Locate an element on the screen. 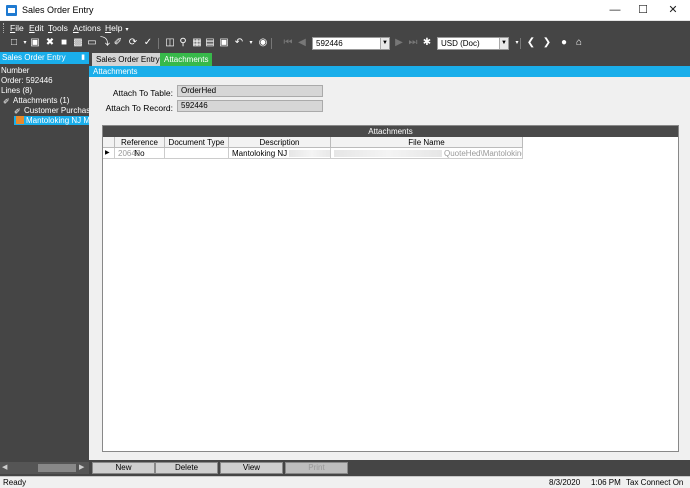  menu-bar: File Edit Tools Actions Help ▾ is located at coordinates (345, 28).